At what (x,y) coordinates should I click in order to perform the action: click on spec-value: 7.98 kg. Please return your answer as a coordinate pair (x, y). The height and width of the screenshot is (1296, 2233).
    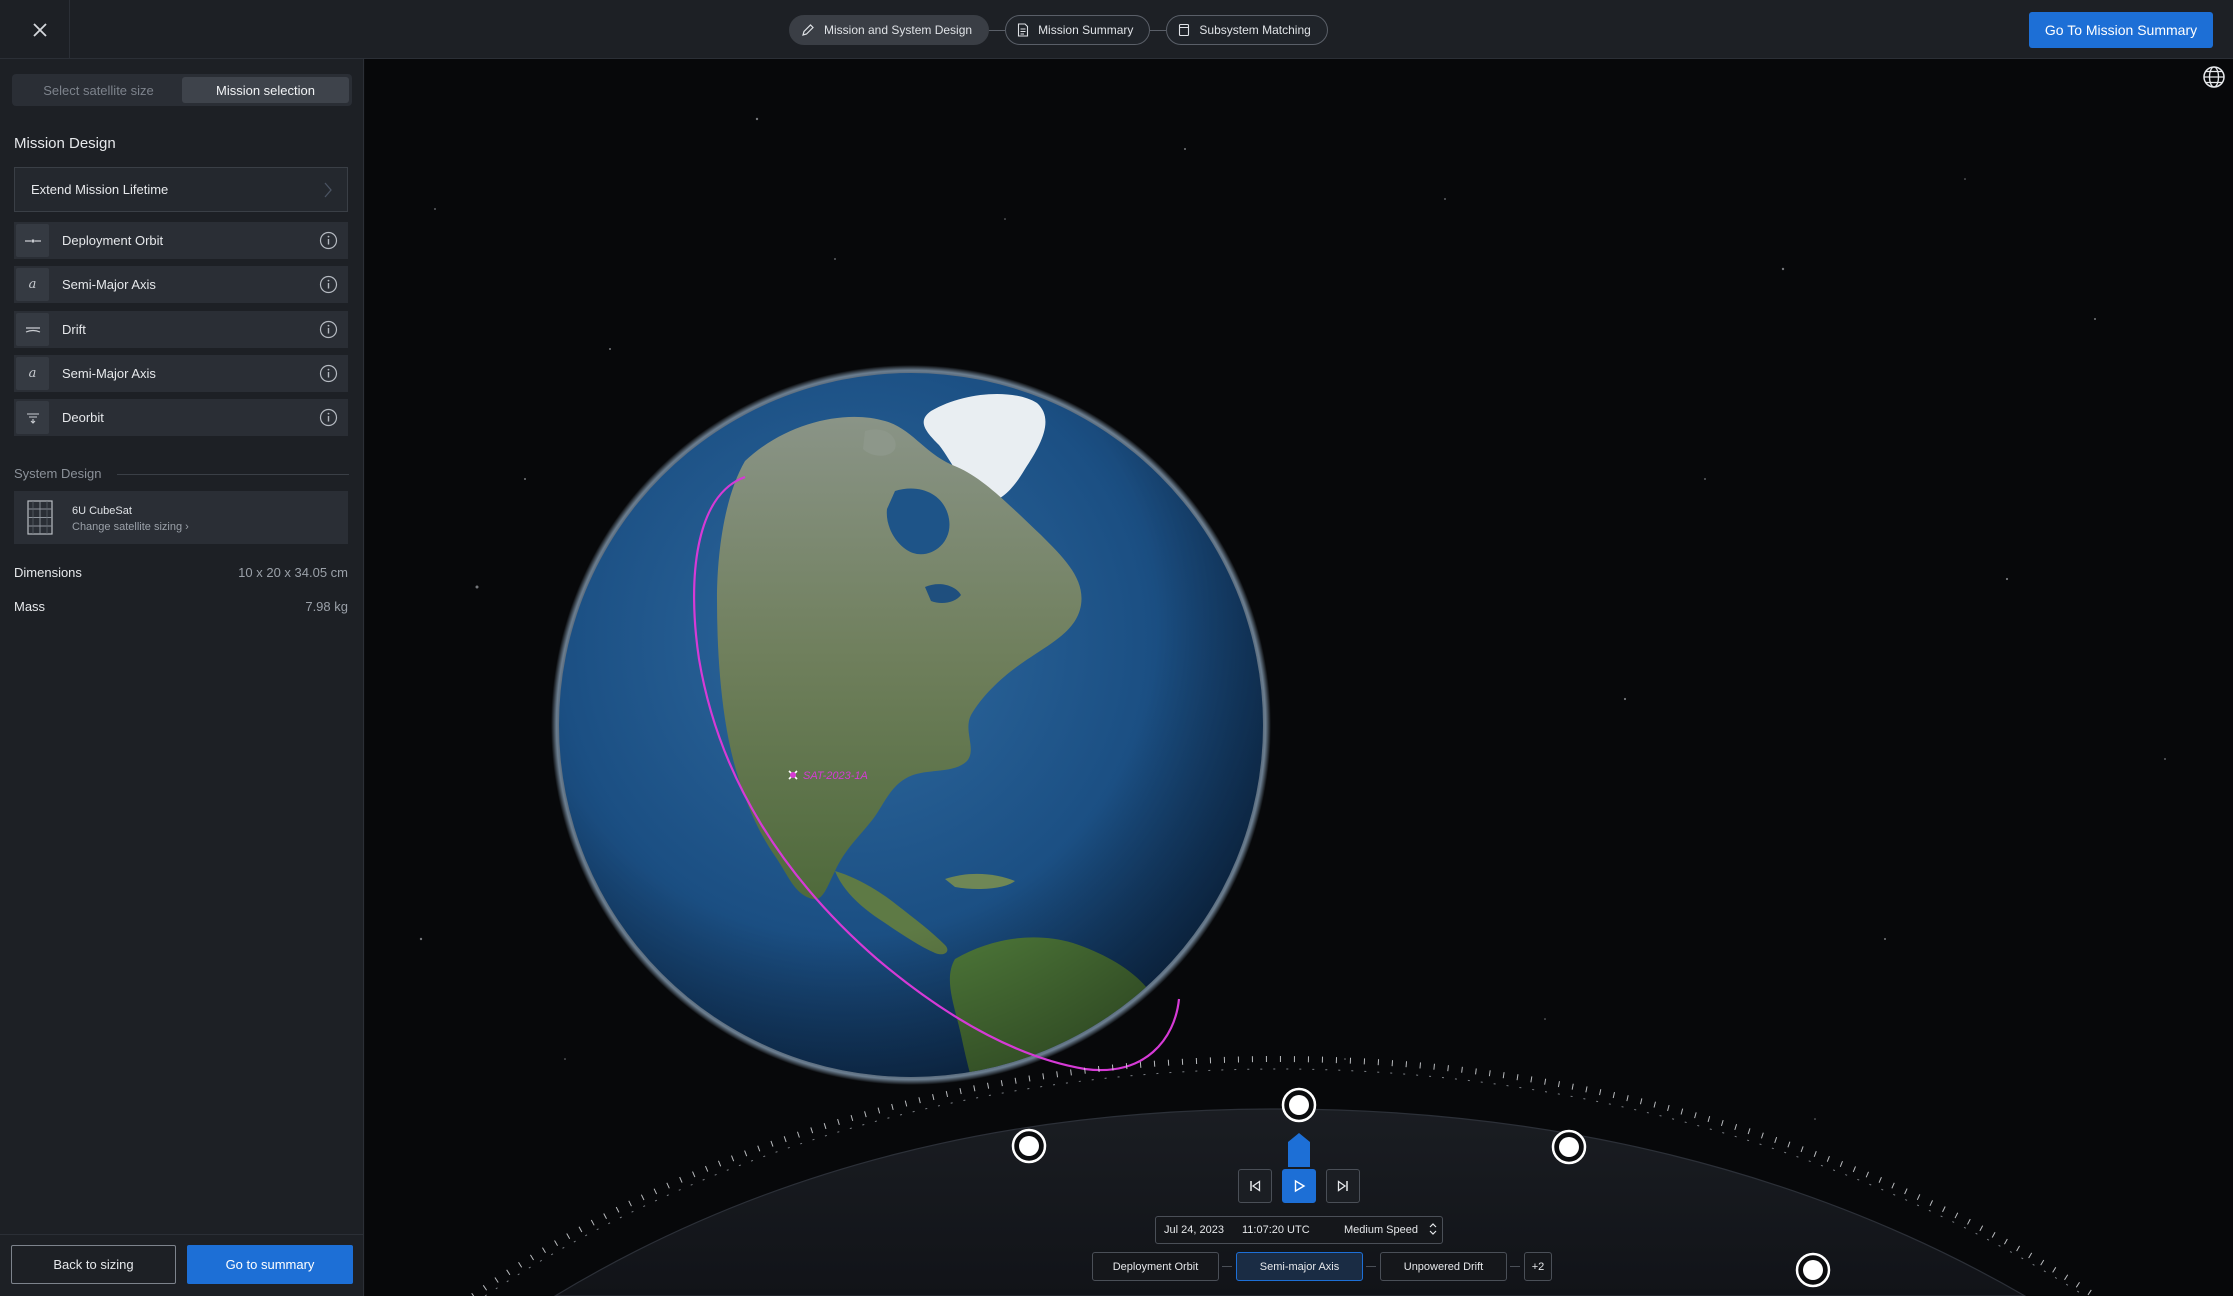
    Looking at the image, I should click on (326, 606).